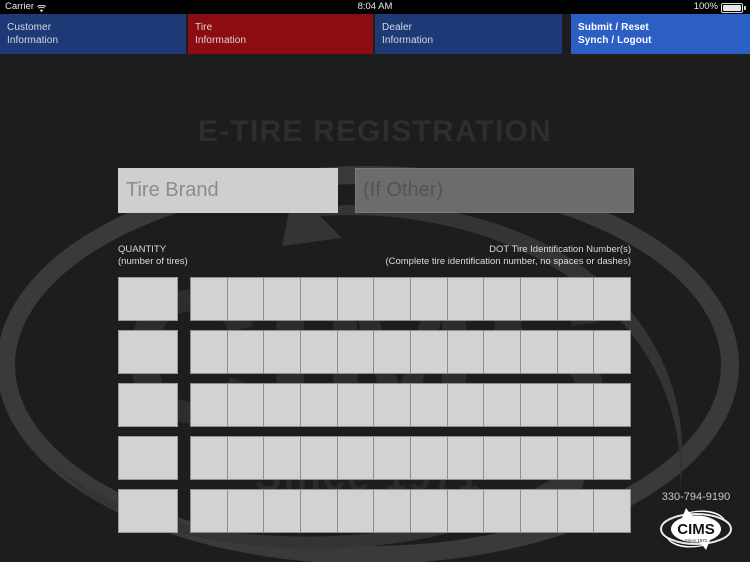 This screenshot has height=562, width=750. I want to click on tab-customer-line1: Customer, so click(29, 27).